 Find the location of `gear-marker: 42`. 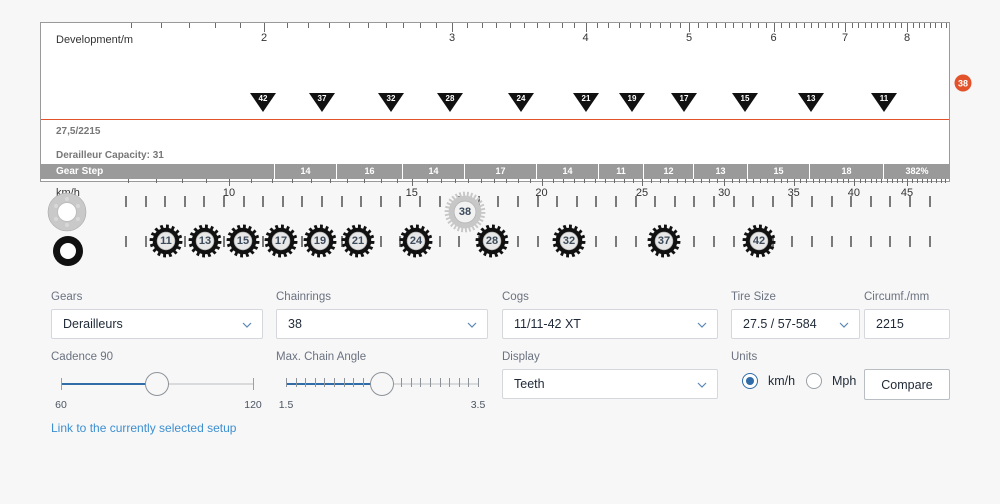

gear-marker: 42 is located at coordinates (263, 102).